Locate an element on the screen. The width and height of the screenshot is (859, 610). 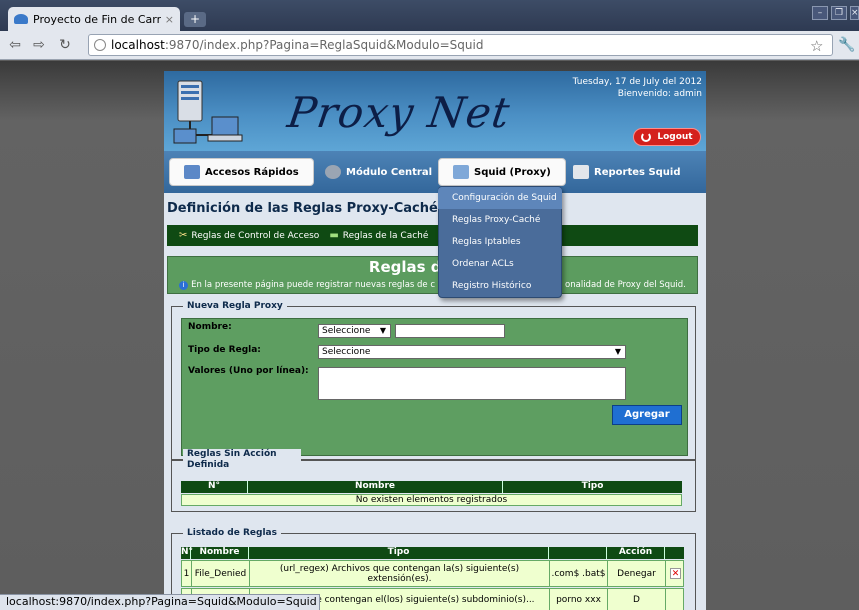
sin-accion-table-header: N° Nombre Tipo is located at coordinates (431, 487).